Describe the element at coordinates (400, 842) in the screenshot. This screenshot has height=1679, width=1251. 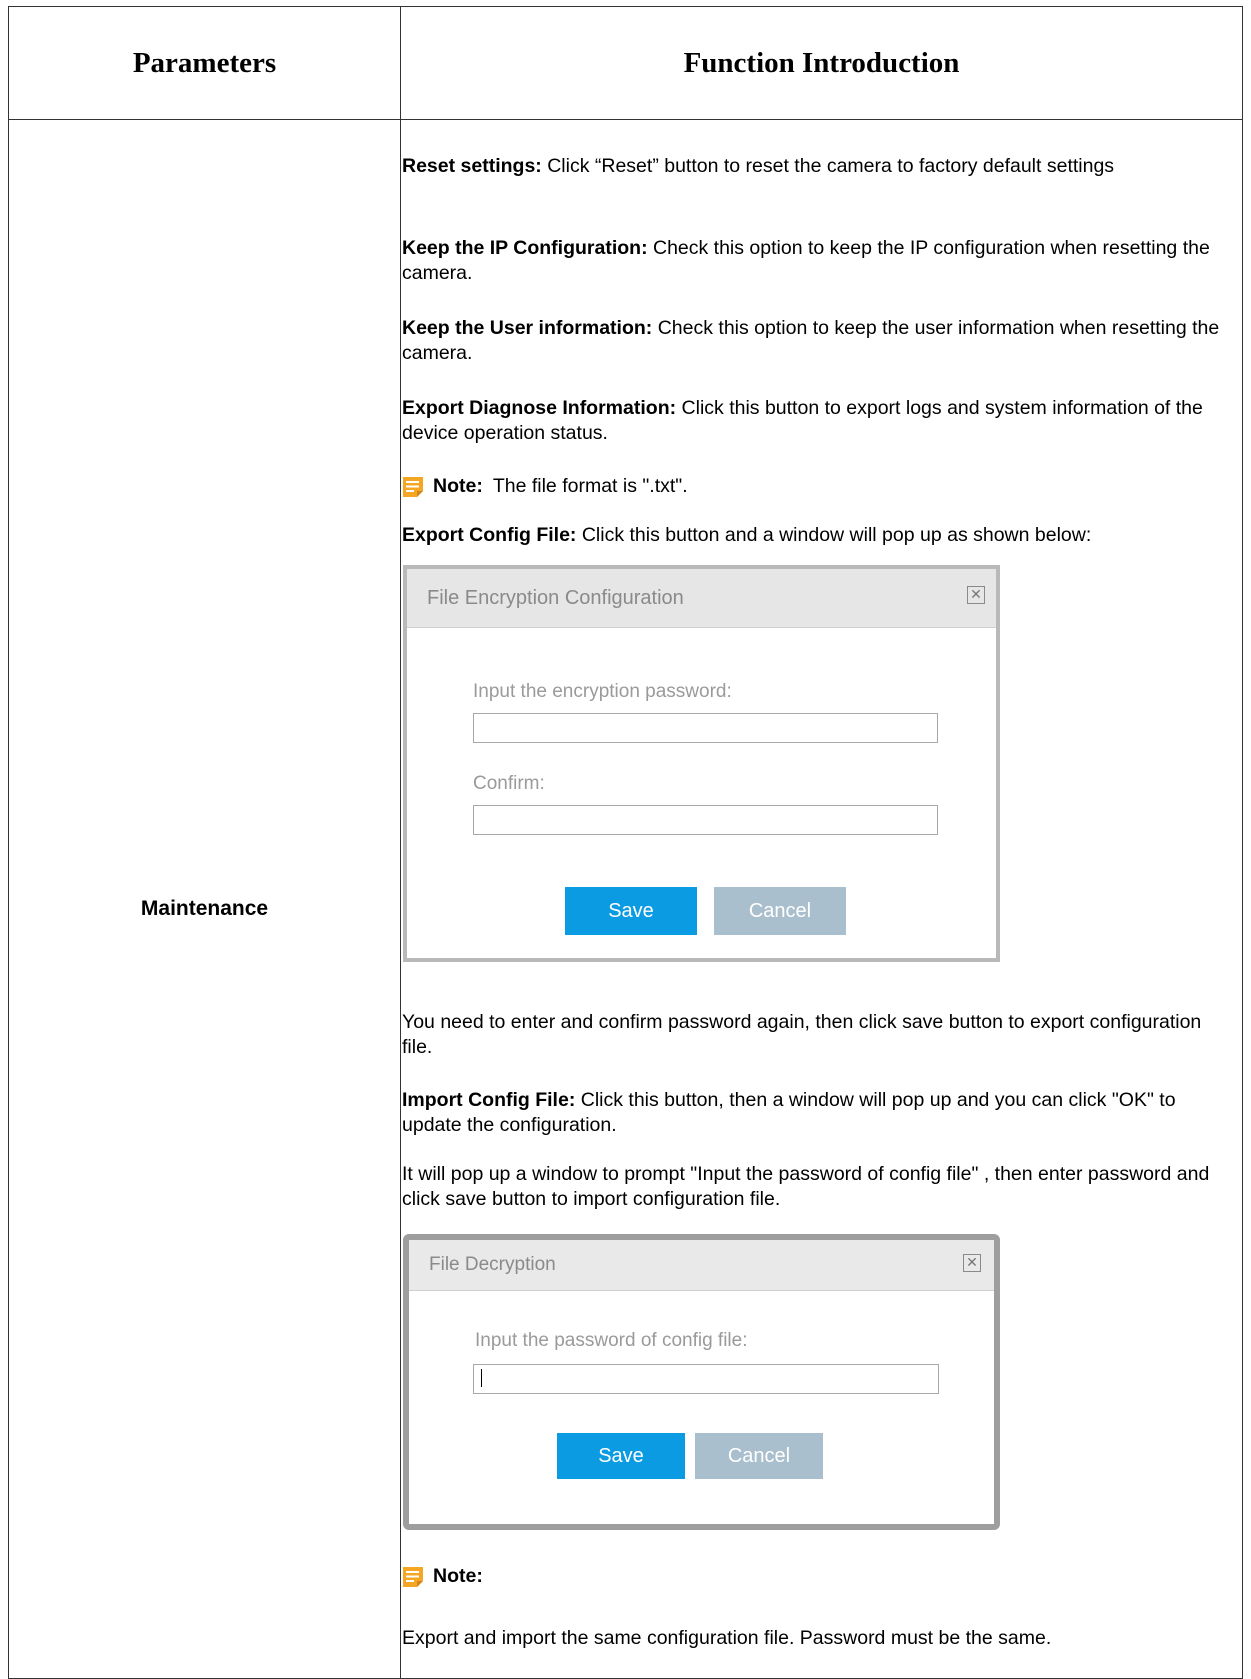
I see `column-divider` at that location.